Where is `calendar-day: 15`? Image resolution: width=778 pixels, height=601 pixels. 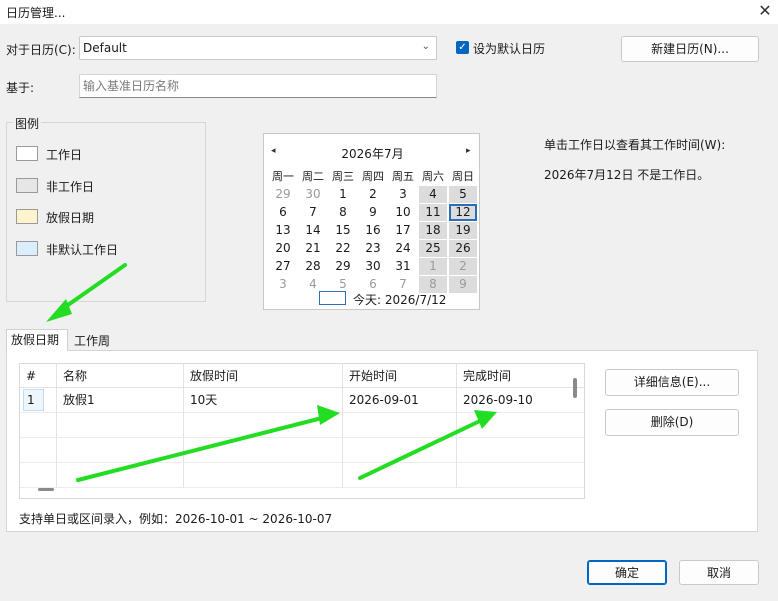
calendar-day: 15 is located at coordinates (343, 230).